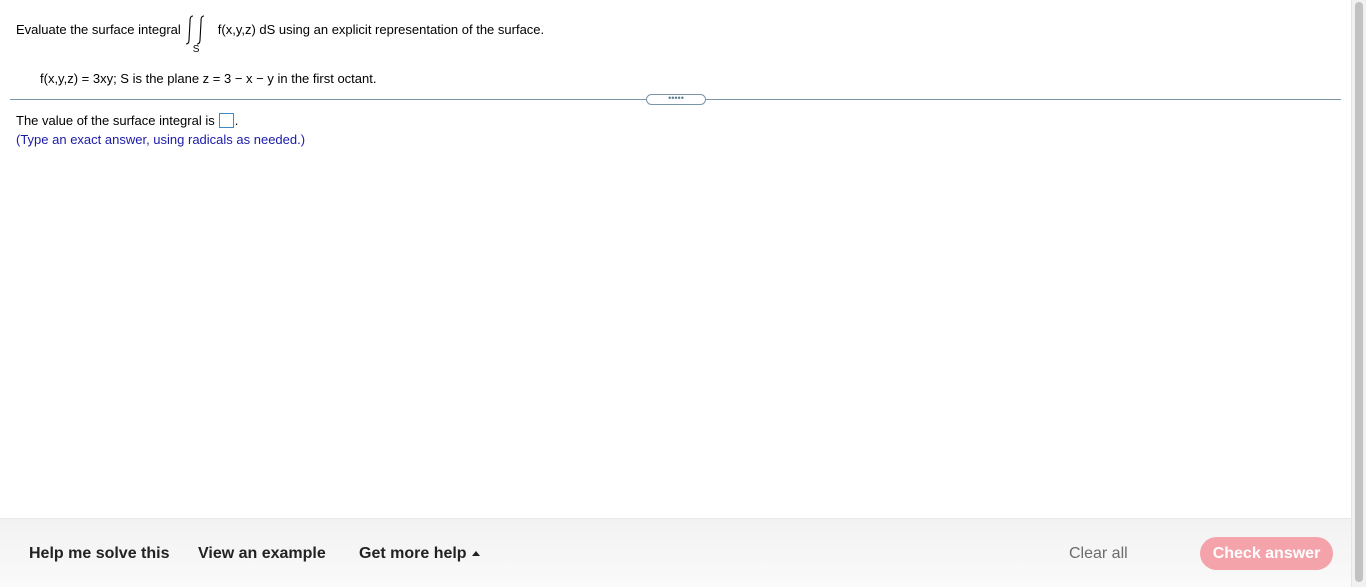  Describe the element at coordinates (115, 120) in the screenshot. I see `answer-prompt: The value of the surface integral is` at that location.